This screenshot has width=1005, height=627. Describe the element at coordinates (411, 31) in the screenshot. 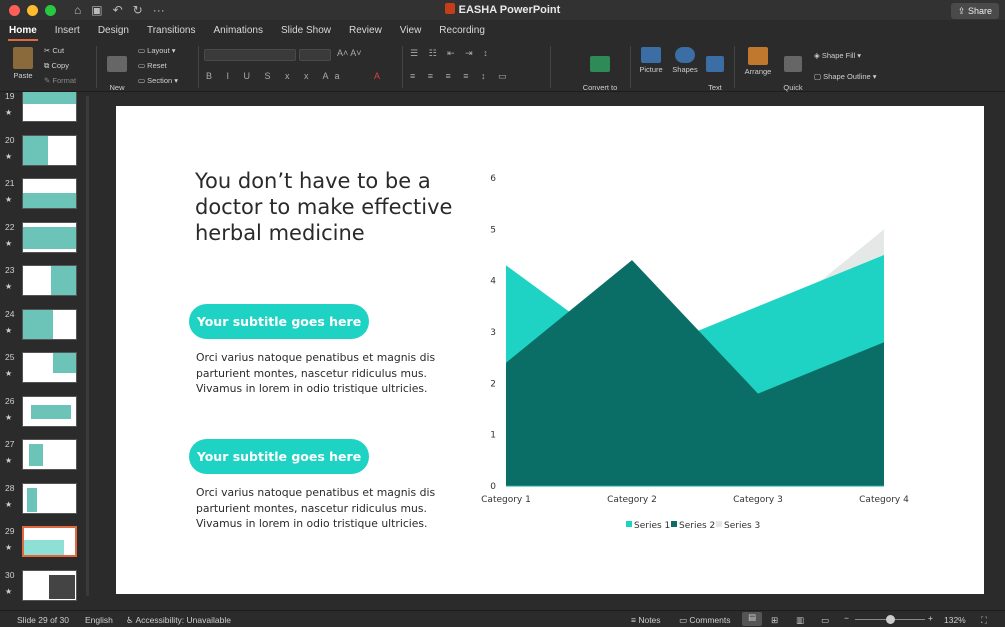

I see `tab-view: View` at that location.